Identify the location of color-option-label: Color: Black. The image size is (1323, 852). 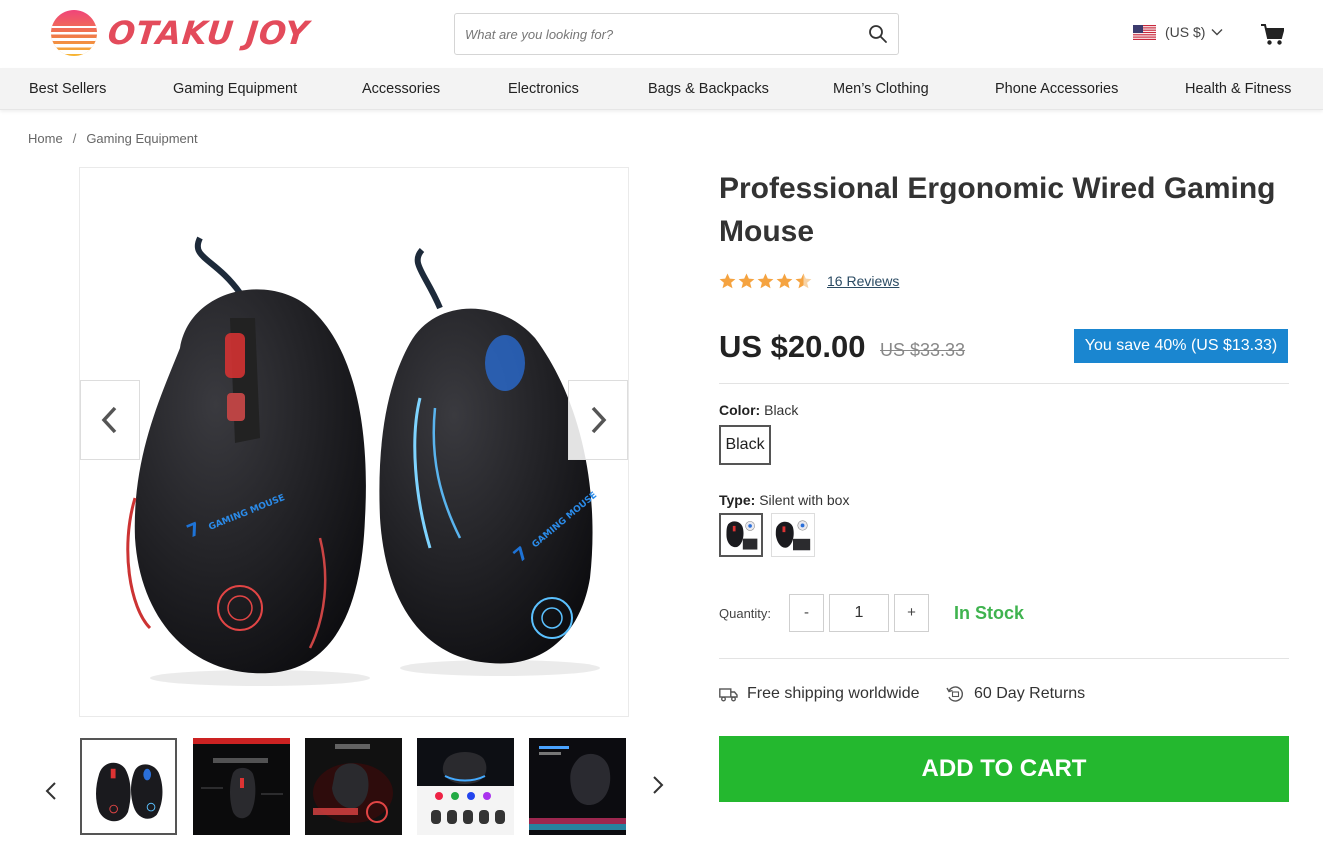
(758, 410).